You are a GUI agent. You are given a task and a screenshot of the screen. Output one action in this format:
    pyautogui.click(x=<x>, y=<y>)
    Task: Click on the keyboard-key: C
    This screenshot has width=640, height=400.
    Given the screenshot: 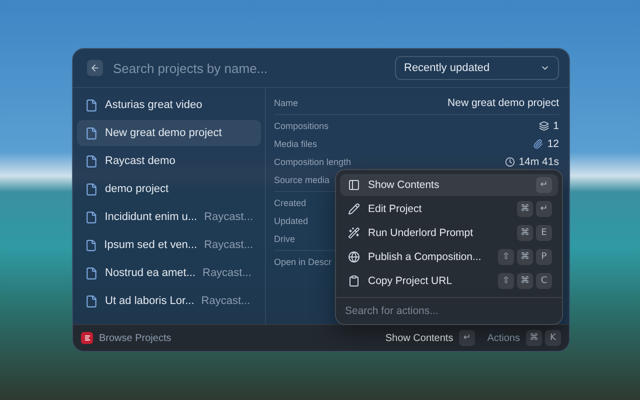 What is the action you would take?
    pyautogui.click(x=544, y=281)
    